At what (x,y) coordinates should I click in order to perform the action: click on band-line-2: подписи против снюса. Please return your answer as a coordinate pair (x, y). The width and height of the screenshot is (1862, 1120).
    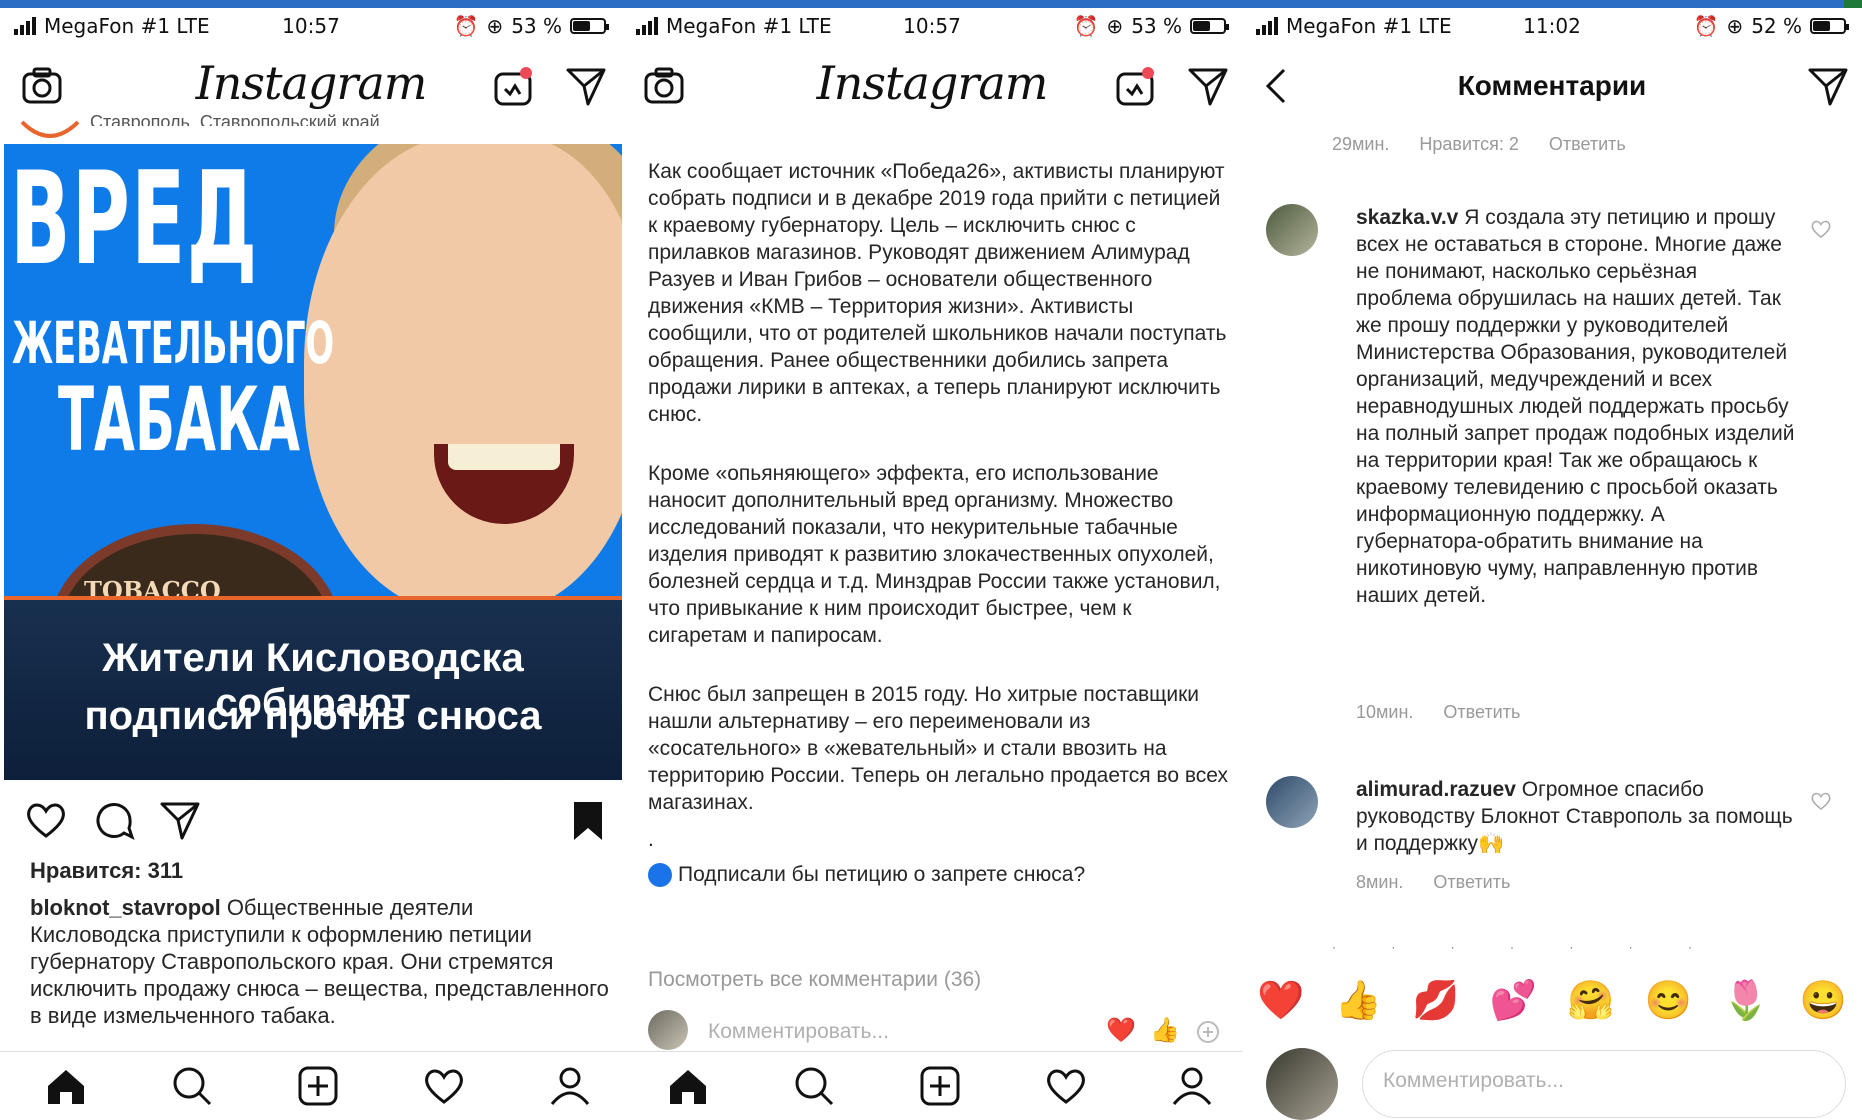
    Looking at the image, I should click on (313, 716).